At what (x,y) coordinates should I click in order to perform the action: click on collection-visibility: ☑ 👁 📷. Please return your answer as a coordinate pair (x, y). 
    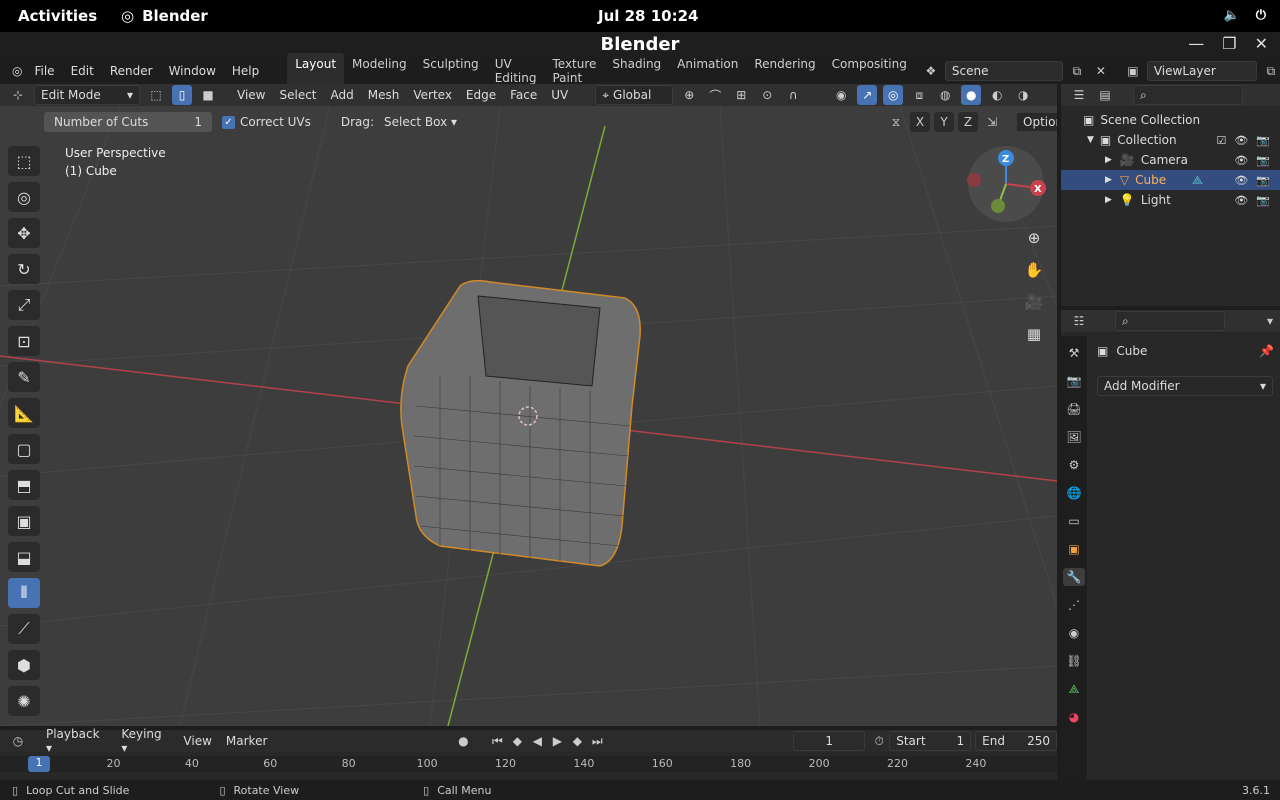
    Looking at the image, I should click on (1243, 140).